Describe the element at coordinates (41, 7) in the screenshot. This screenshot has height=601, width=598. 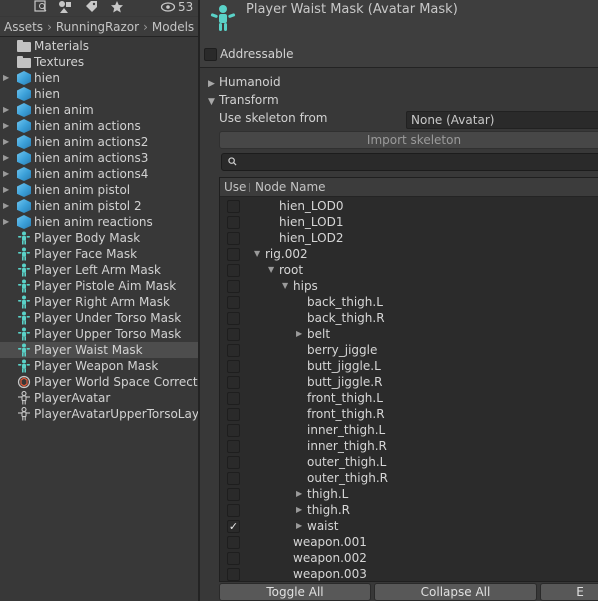
I see `scene-search-icon` at that location.